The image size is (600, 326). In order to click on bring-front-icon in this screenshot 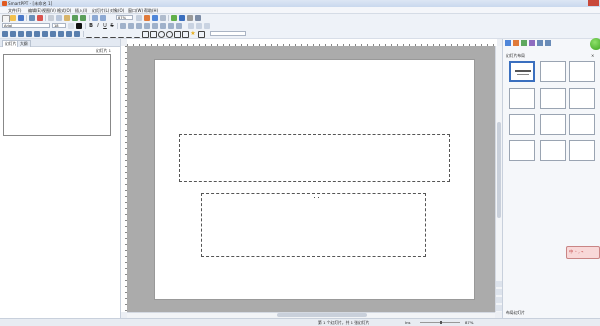, I will do `click(37, 34)`.